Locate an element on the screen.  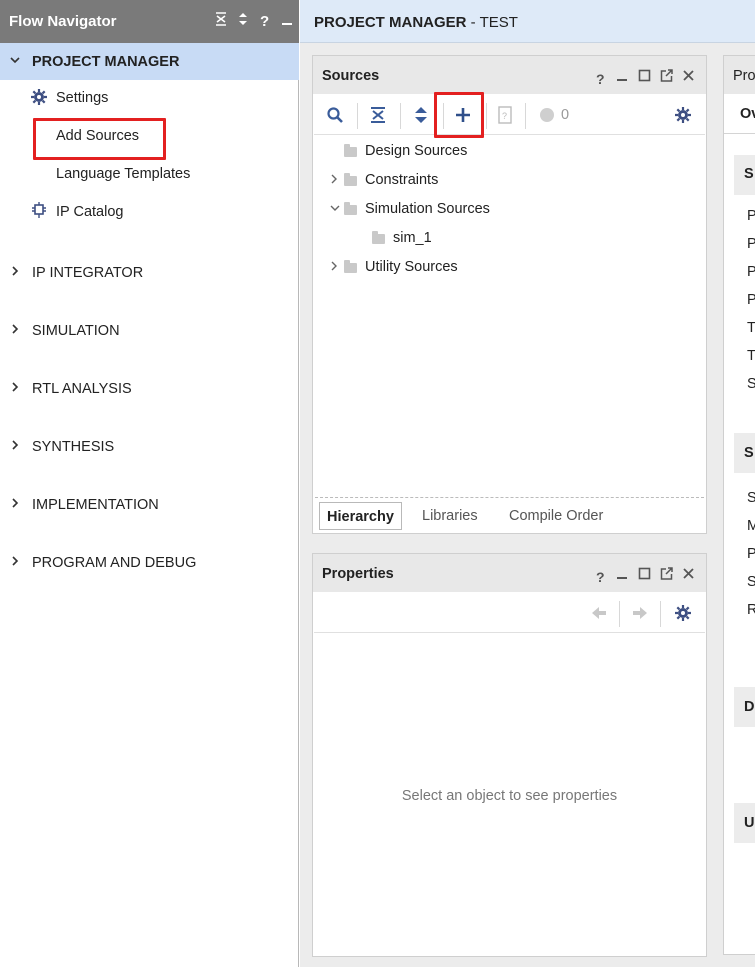
summary-row: T is located at coordinates (751, 328).